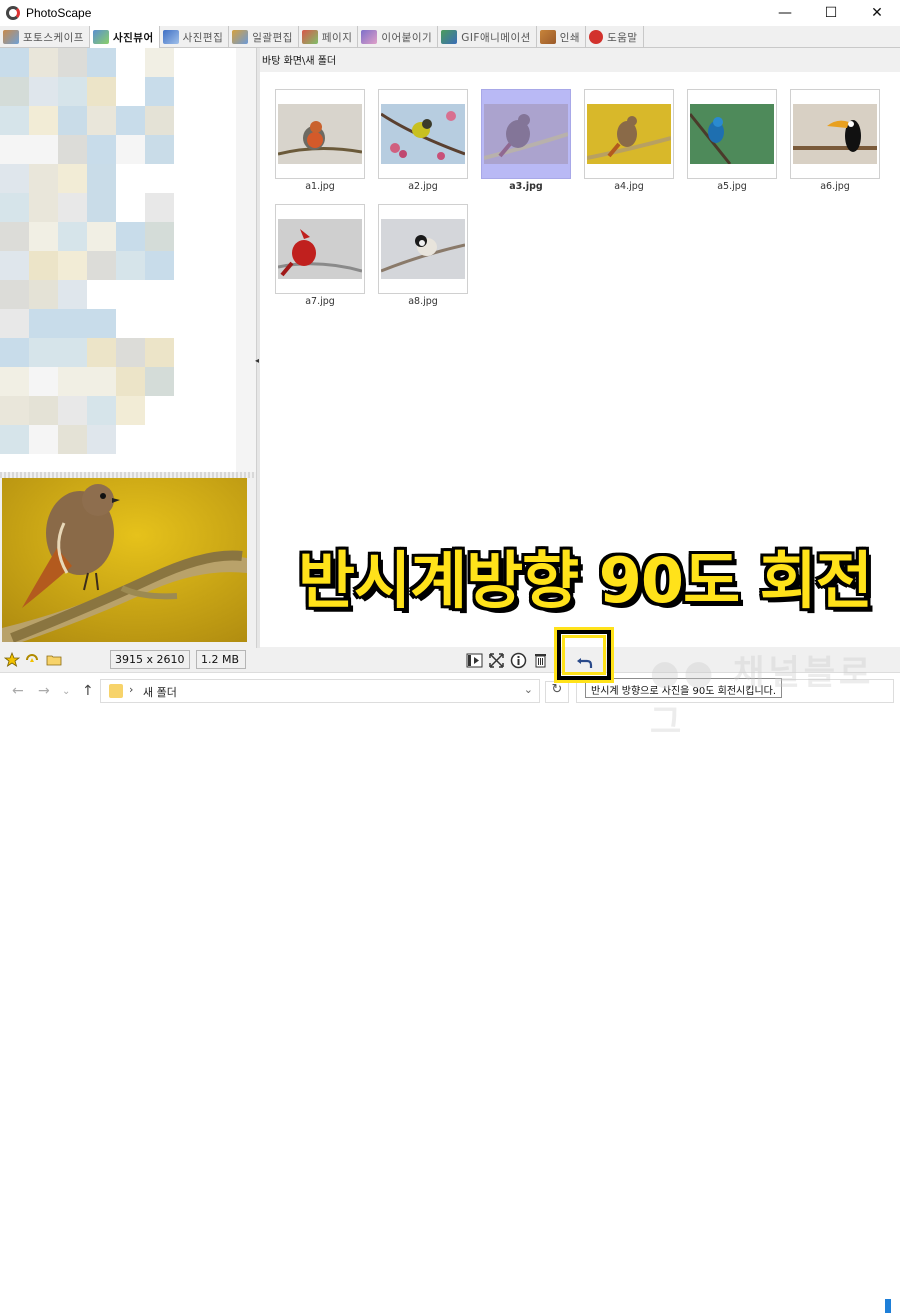 Image resolution: width=900 pixels, height=1313 pixels. Describe the element at coordinates (547, 37) in the screenshot. I see `print-icon` at that location.